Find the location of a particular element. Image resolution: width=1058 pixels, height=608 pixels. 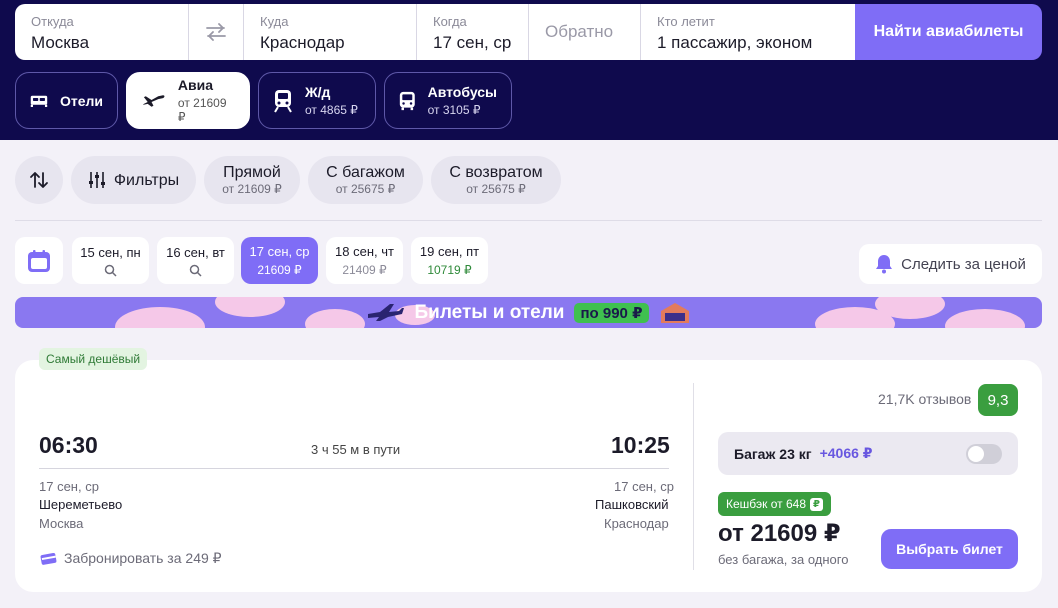

filters-icon is located at coordinates (96, 180).